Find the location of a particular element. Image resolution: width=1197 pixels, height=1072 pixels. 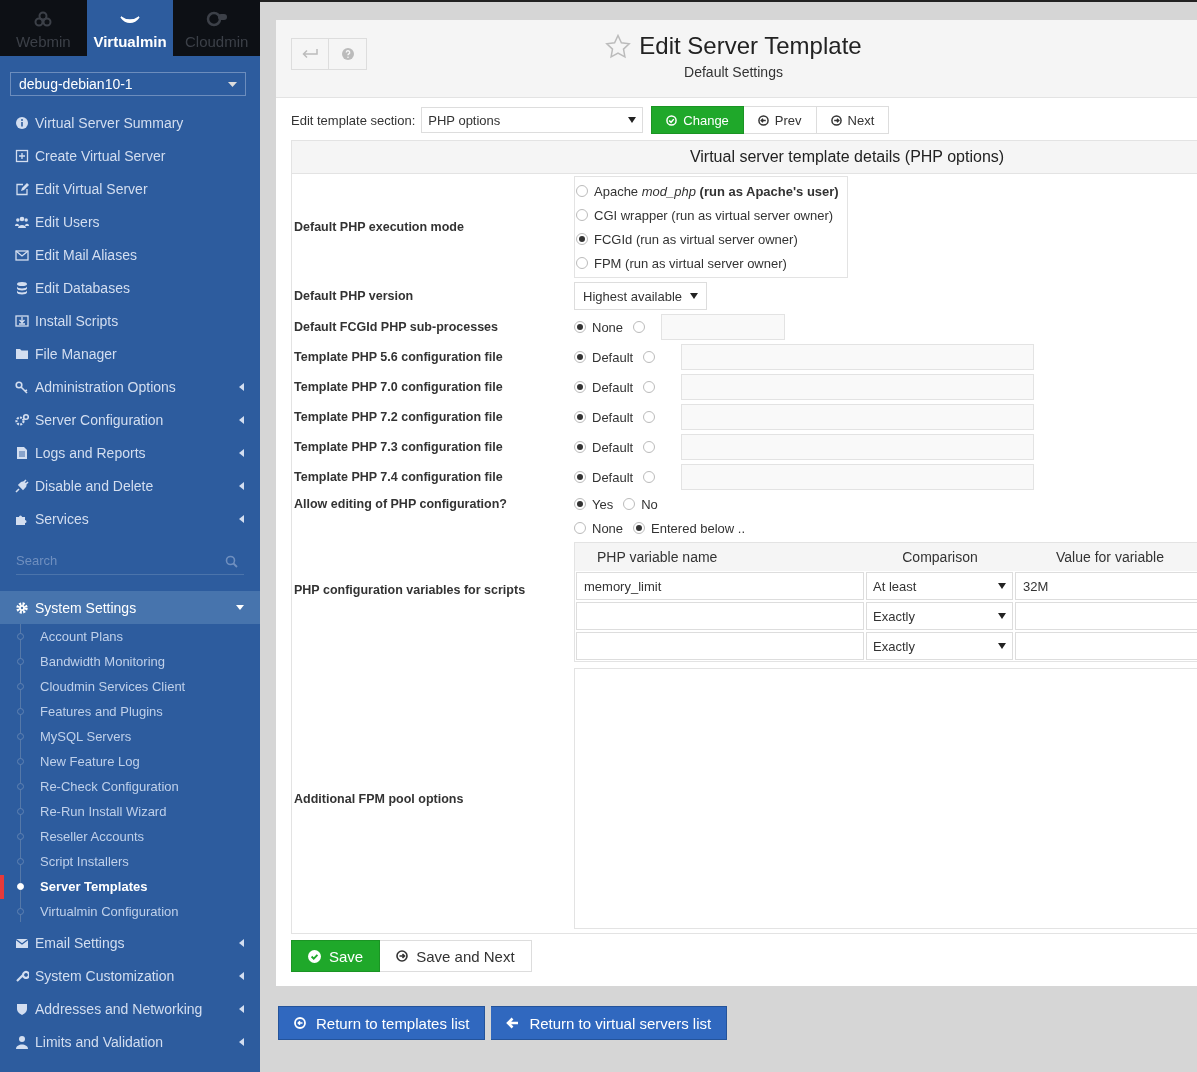

radio-label: No is located at coordinates (649, 504).